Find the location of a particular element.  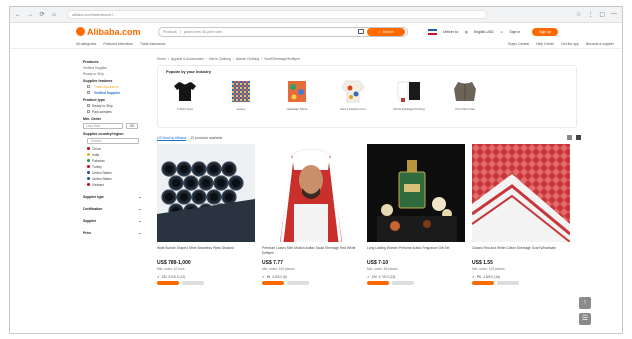

breadcrumb-item: Home is located at coordinates (161, 59).